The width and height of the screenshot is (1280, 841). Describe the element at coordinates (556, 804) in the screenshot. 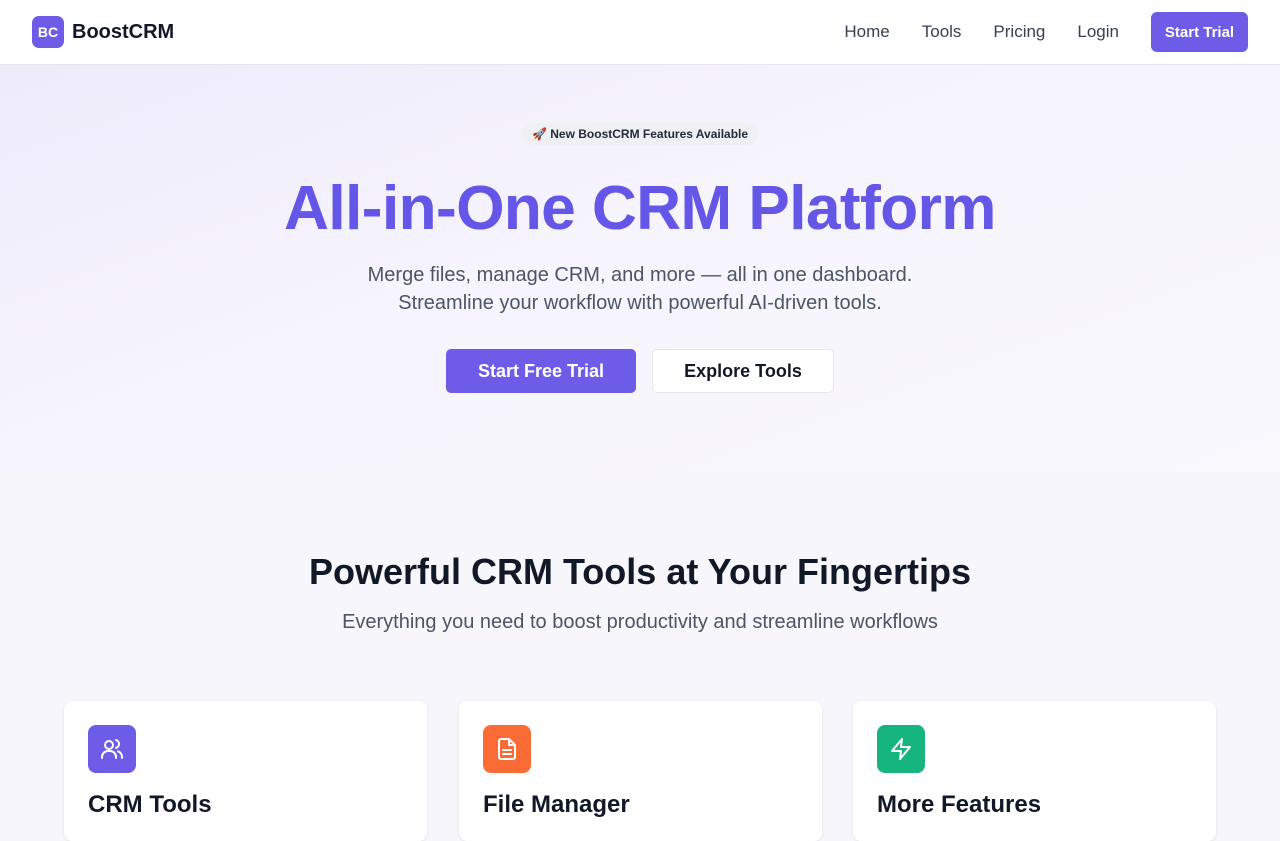

I see `feature-card-title: File Manager` at that location.